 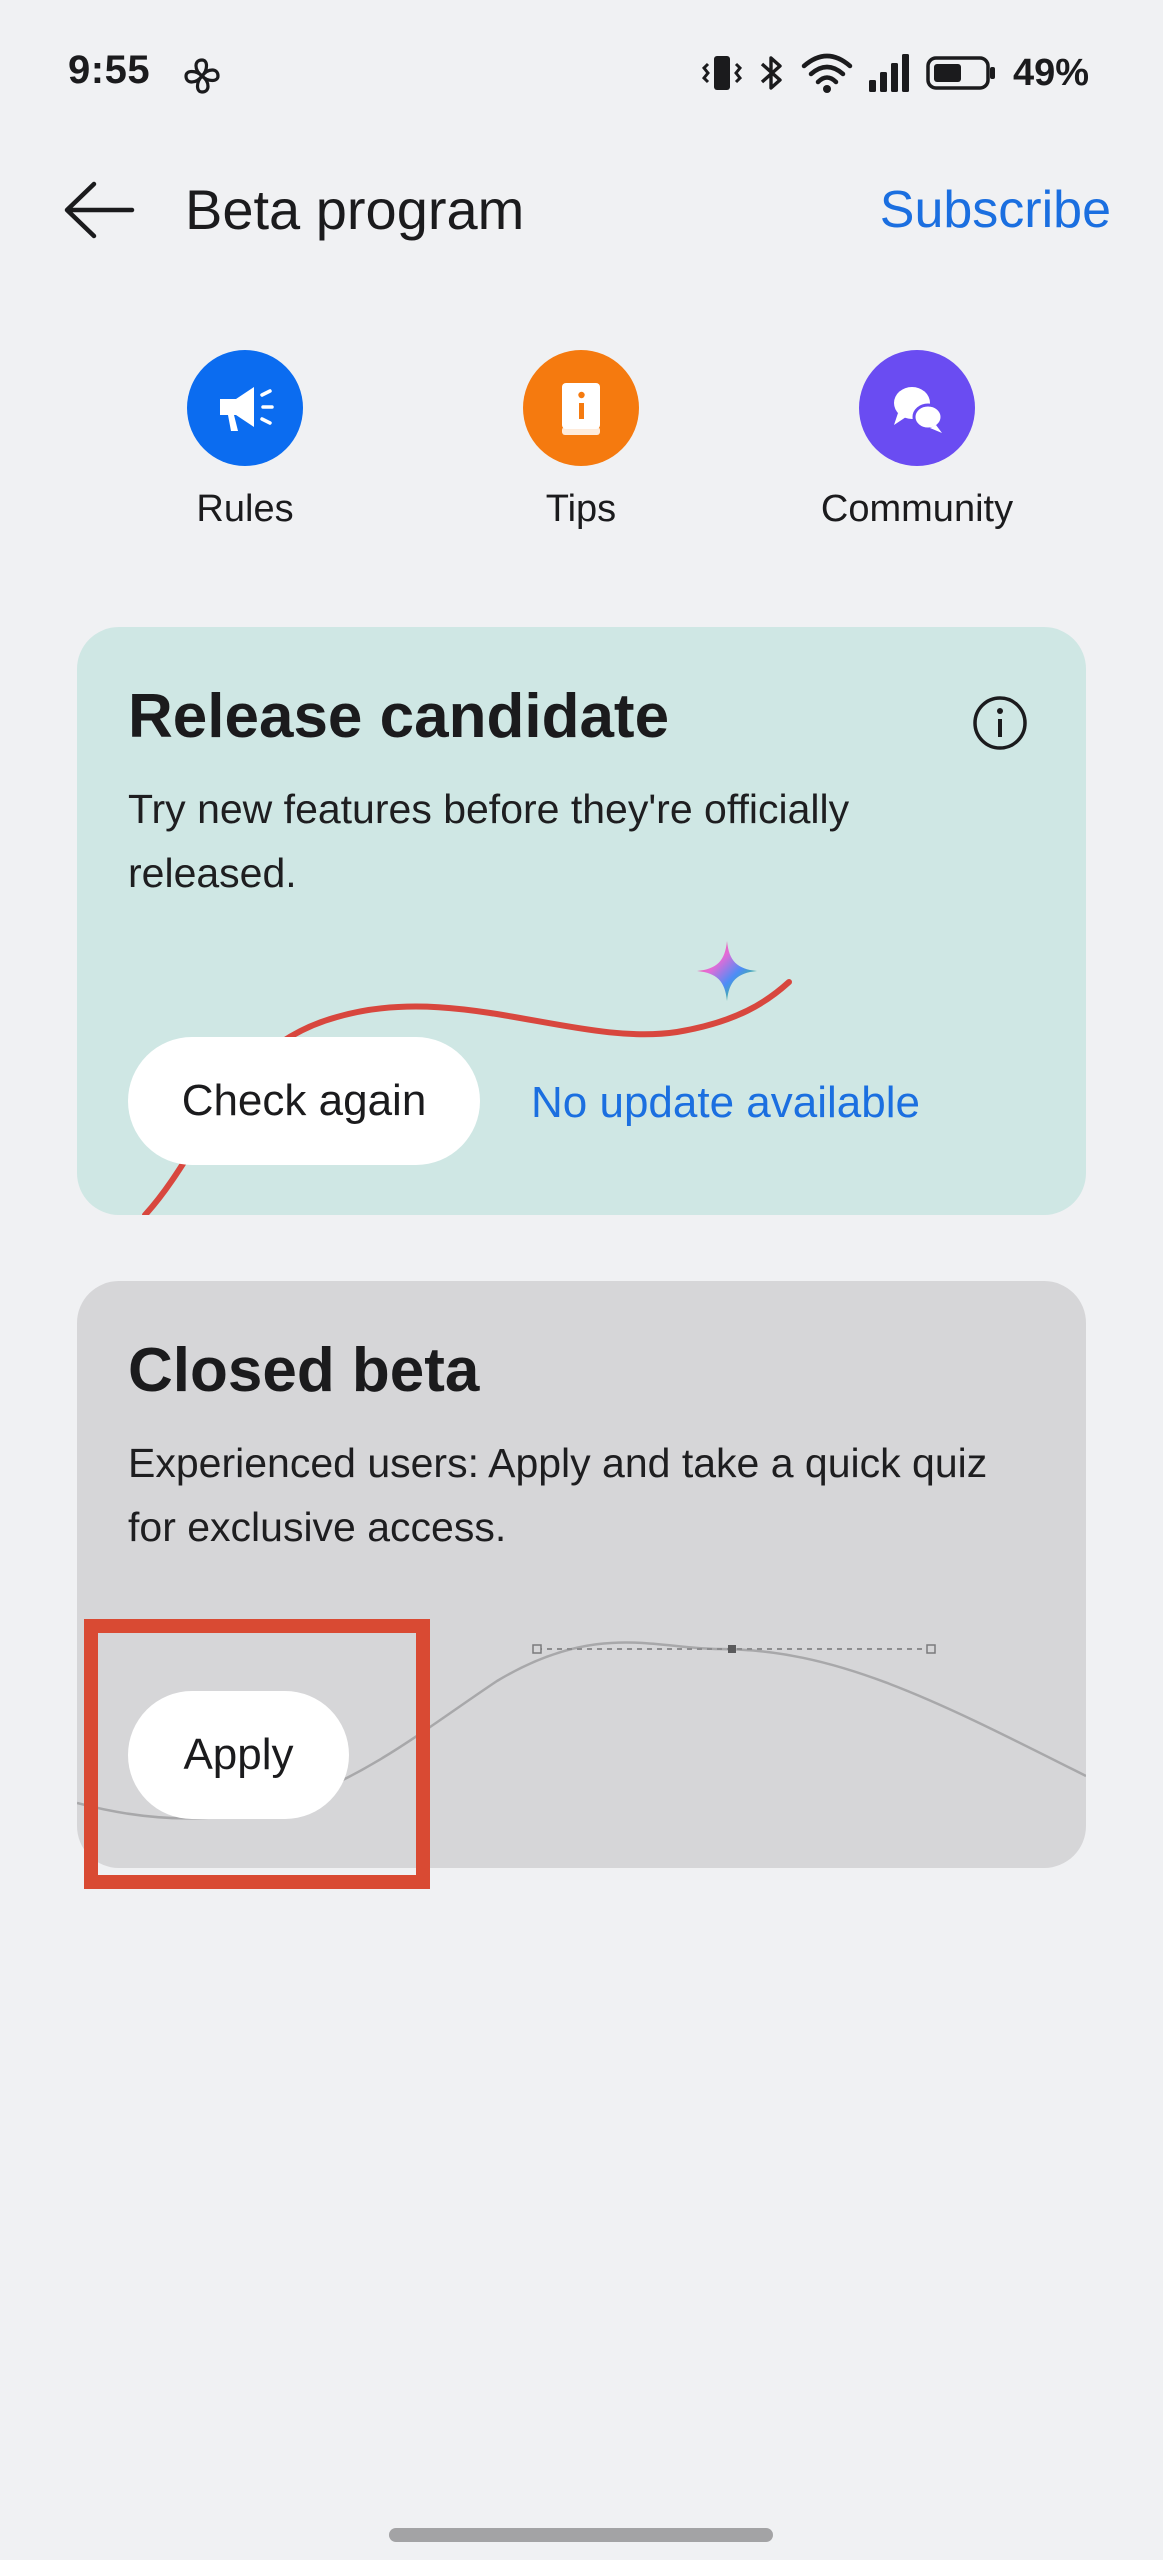 I want to click on info-icon, so click(x=1000, y=723).